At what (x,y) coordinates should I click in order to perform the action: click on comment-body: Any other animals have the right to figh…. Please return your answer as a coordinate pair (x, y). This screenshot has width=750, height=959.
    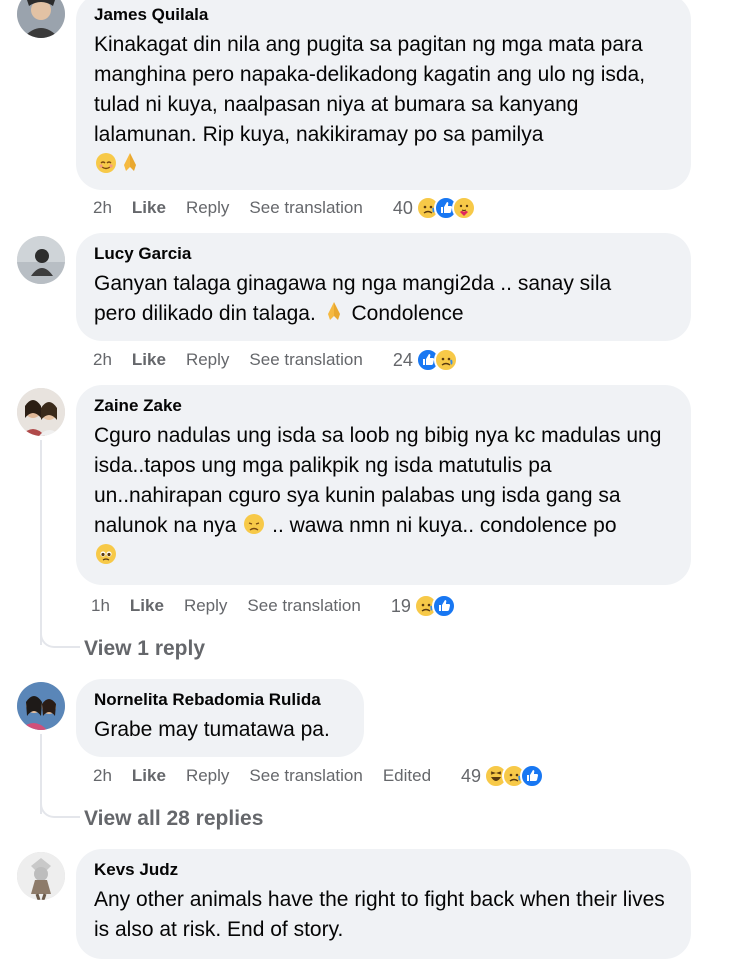
    Looking at the image, I should click on (379, 914).